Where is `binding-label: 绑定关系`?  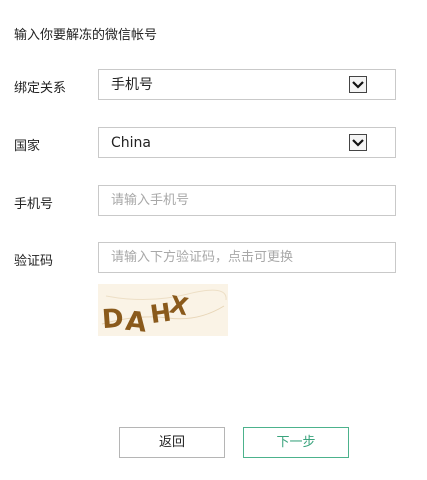 binding-label: 绑定关系 is located at coordinates (40, 88).